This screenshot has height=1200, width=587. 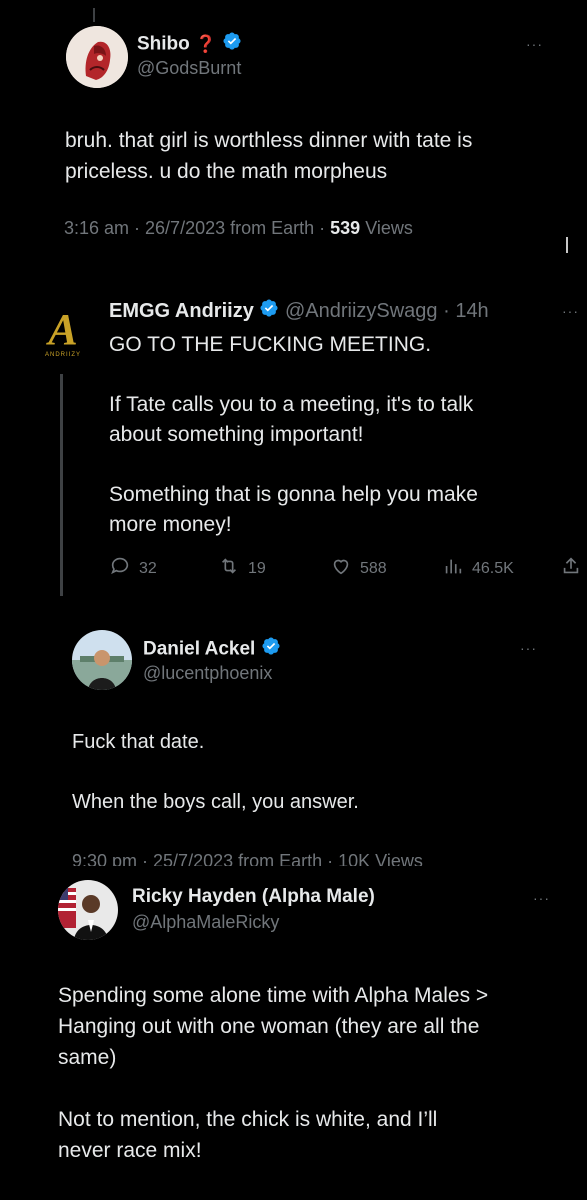 I want to click on tweet3-header: Daniel Ackel, so click(x=212, y=649).